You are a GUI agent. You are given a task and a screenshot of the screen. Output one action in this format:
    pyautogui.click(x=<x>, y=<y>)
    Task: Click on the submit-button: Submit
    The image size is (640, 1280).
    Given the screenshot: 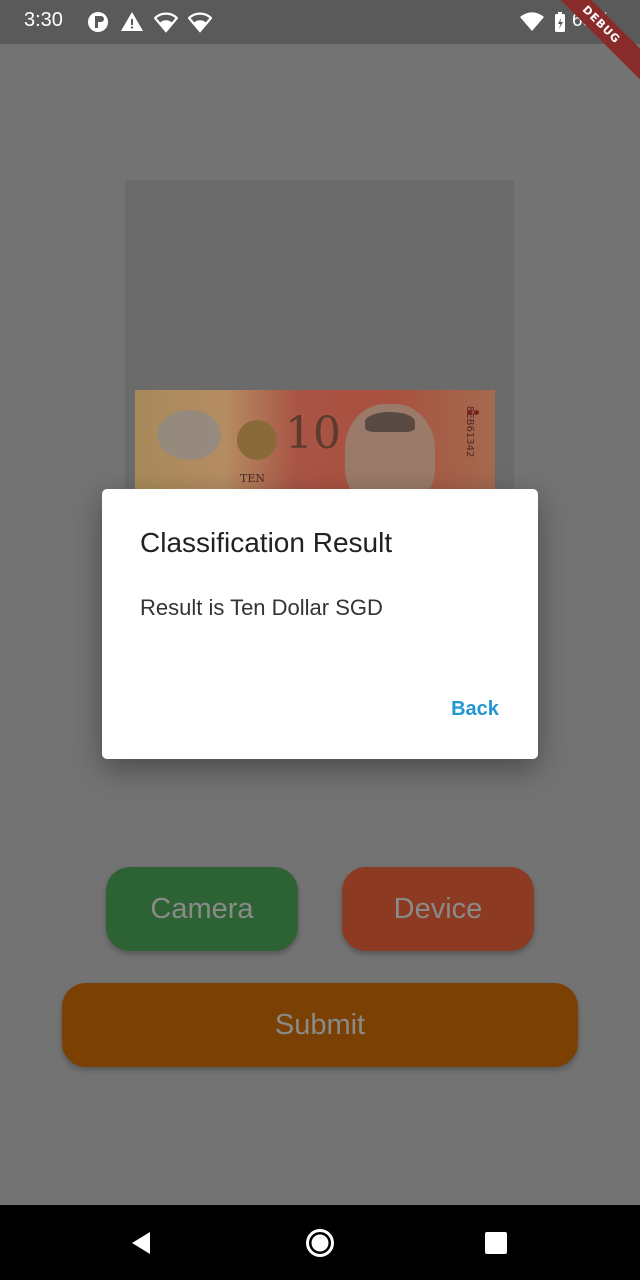 What is the action you would take?
    pyautogui.click(x=320, y=1025)
    